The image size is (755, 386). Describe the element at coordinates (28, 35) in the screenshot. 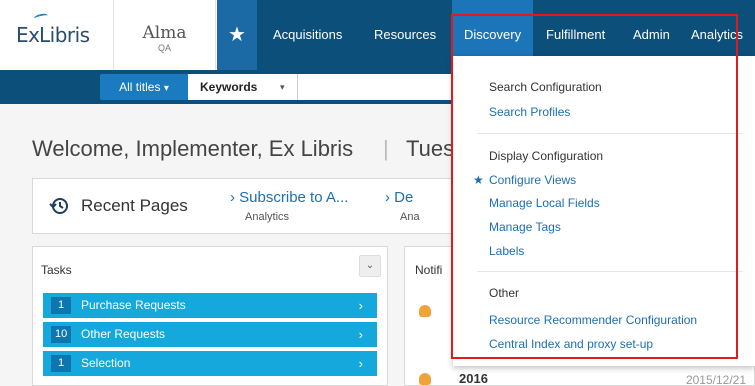

I see `logo-ex-text: Ex` at that location.